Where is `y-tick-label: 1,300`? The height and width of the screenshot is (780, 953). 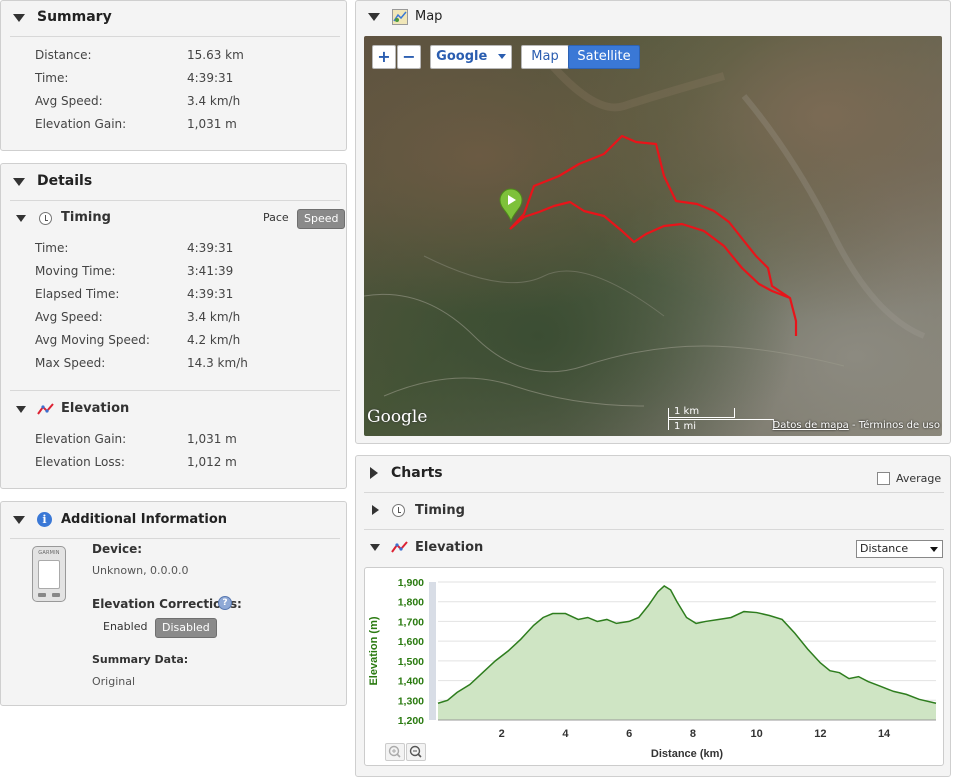 y-tick-label: 1,300 is located at coordinates (411, 701).